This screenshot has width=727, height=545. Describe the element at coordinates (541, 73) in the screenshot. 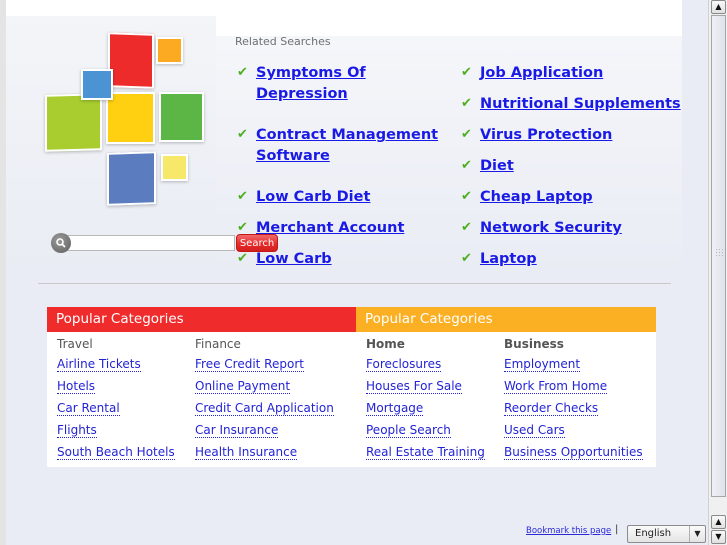

I see `related-search-link: Job Application` at that location.